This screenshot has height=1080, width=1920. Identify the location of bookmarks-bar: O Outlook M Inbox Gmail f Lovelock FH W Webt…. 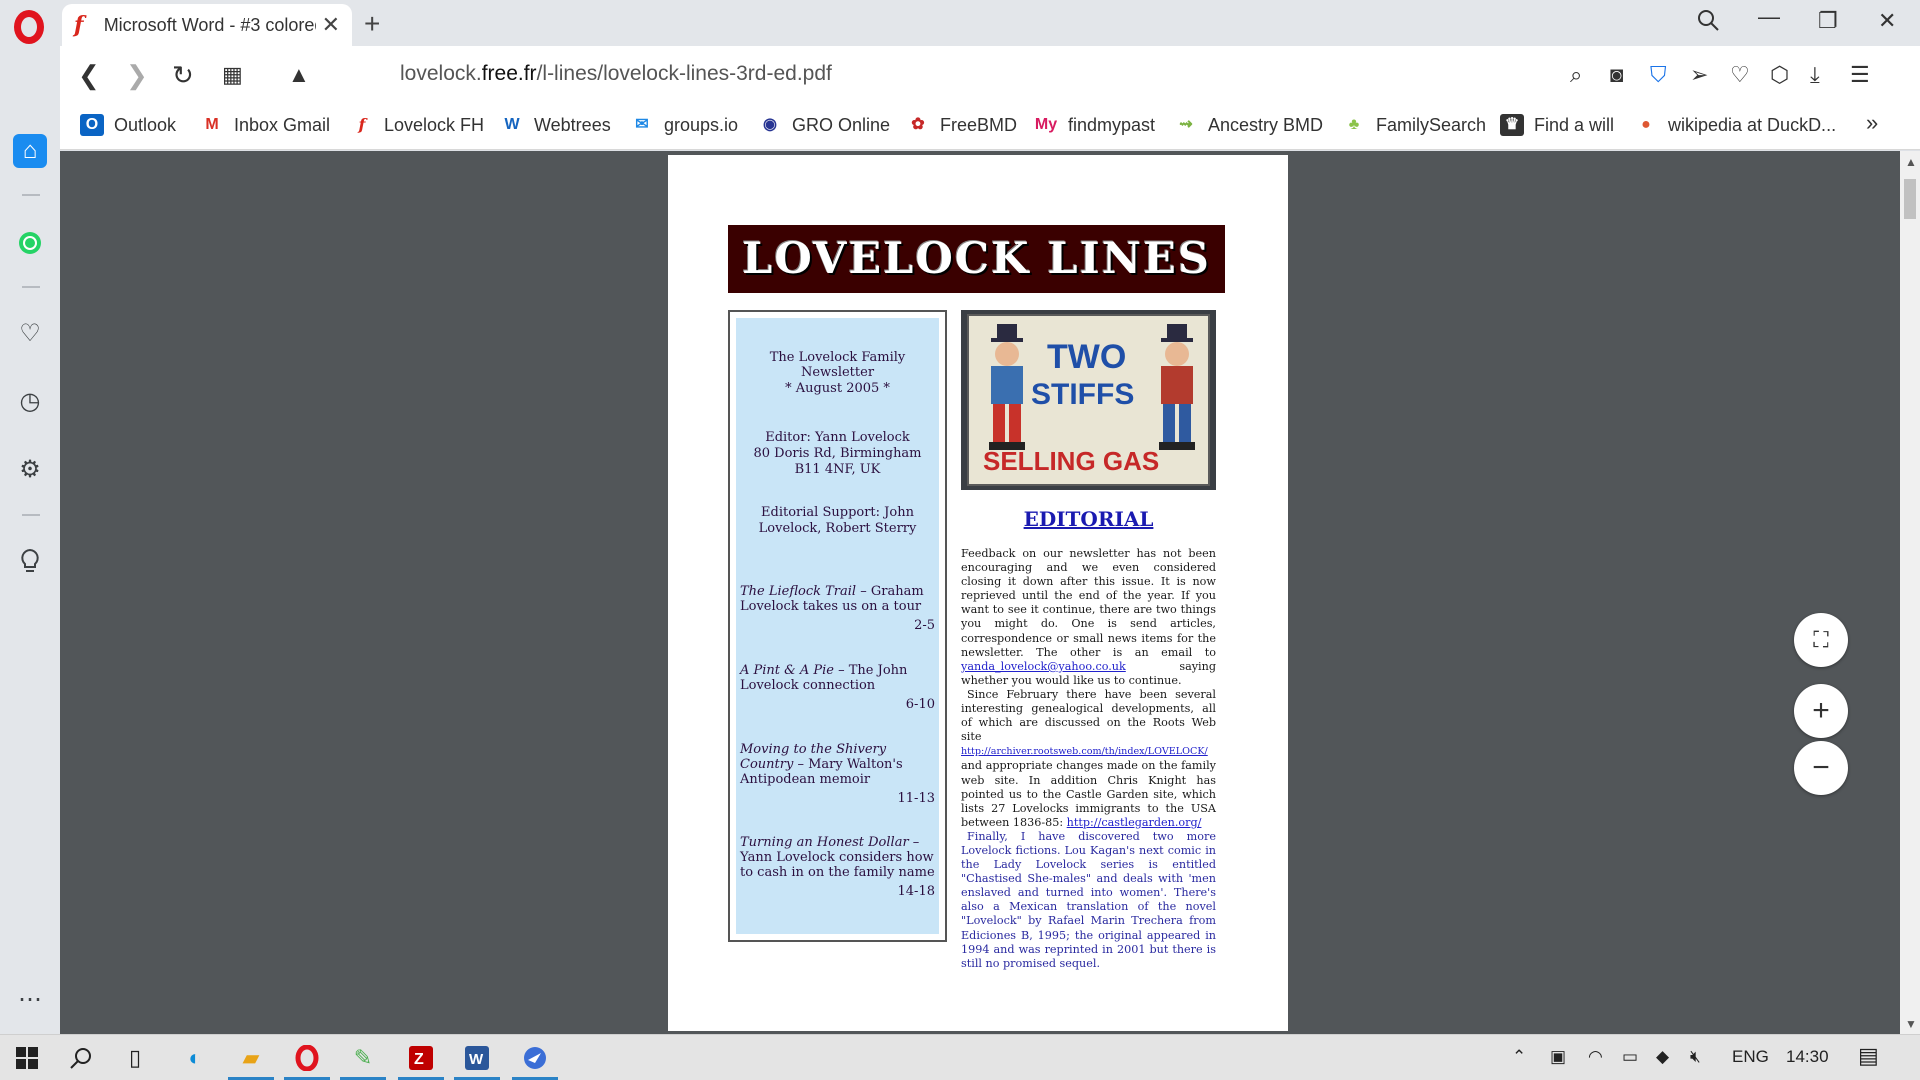
(990, 127).